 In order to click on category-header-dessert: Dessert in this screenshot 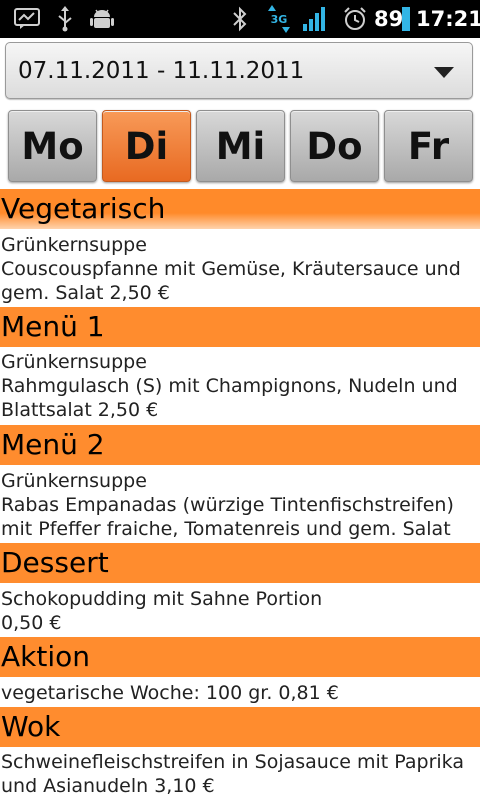, I will do `click(240, 563)`.